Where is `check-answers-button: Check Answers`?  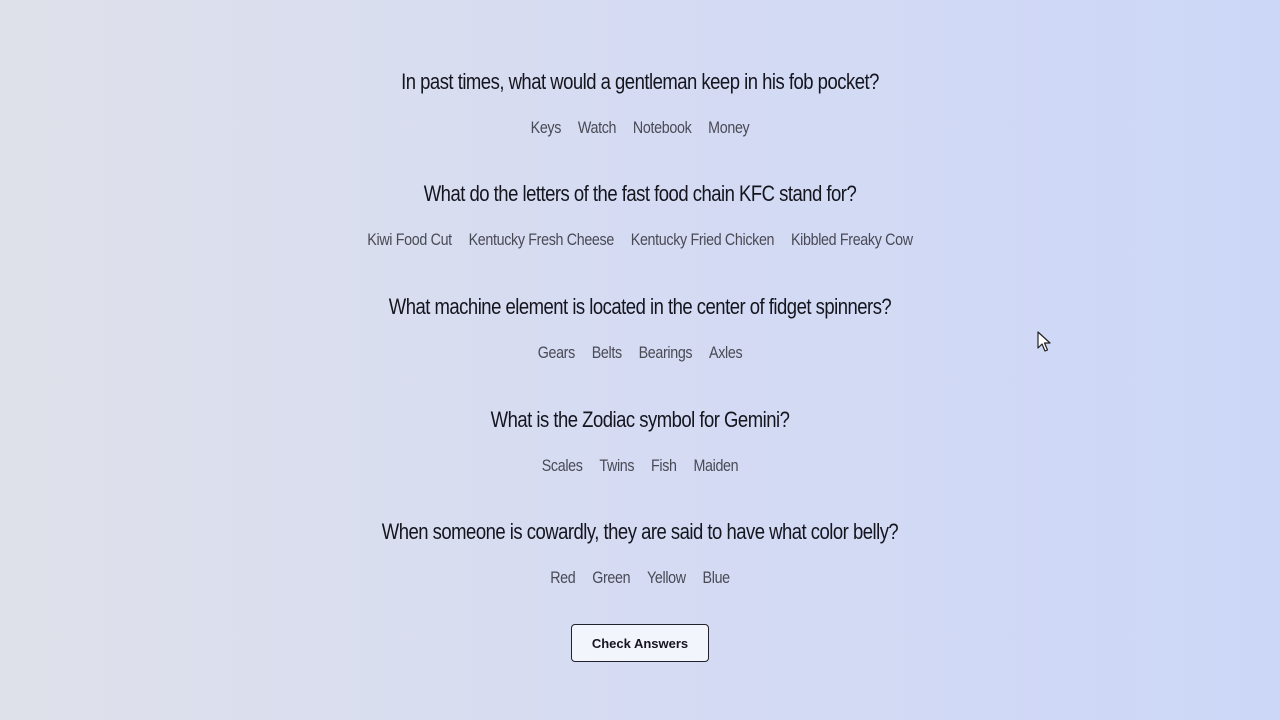 check-answers-button: Check Answers is located at coordinates (640, 643).